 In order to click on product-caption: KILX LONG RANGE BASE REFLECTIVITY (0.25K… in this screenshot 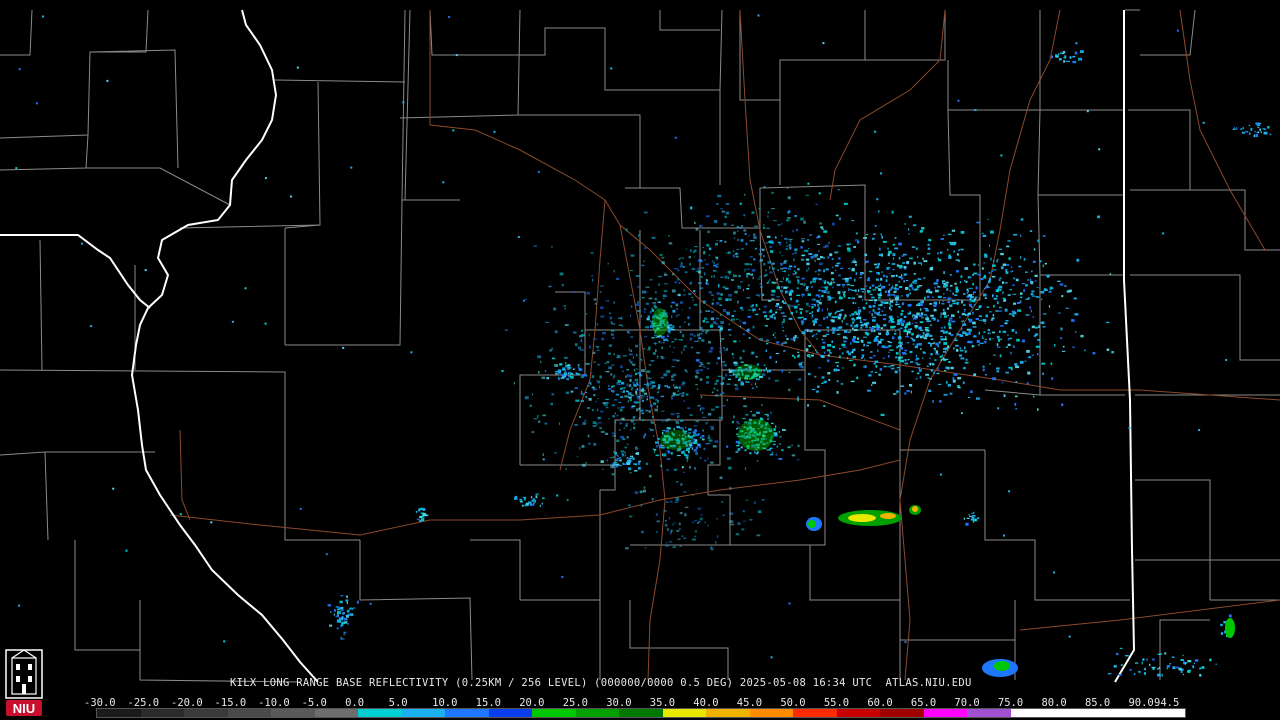, I will do `click(601, 683)`.